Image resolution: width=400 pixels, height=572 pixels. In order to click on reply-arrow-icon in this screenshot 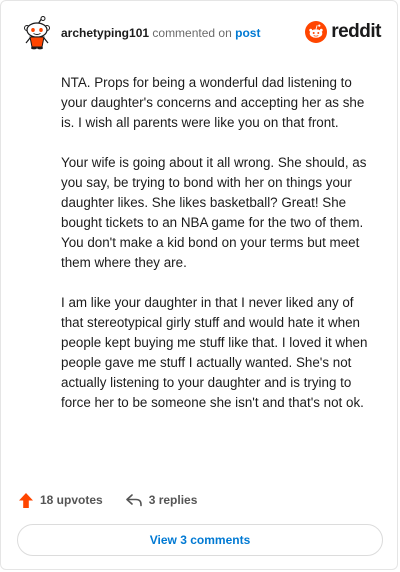, I will do `click(133, 500)`.